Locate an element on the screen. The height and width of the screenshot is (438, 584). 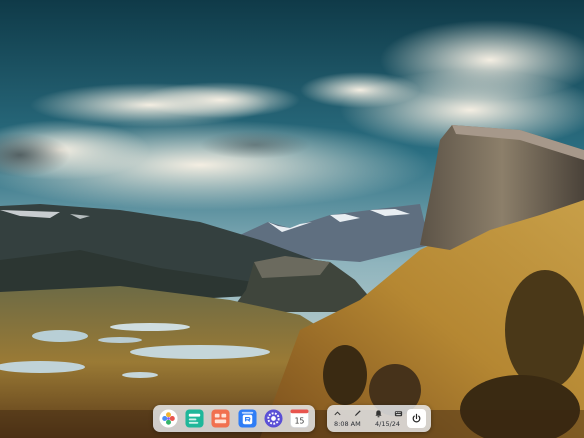
app-store-icon is located at coordinates (247, 418).